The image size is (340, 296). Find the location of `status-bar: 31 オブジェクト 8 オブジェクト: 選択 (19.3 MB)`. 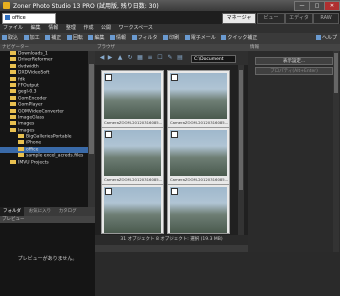

status-bar: 31 オブジェクト 8 オブジェクト: 選択 (19.3 MB) is located at coordinates (171, 240).